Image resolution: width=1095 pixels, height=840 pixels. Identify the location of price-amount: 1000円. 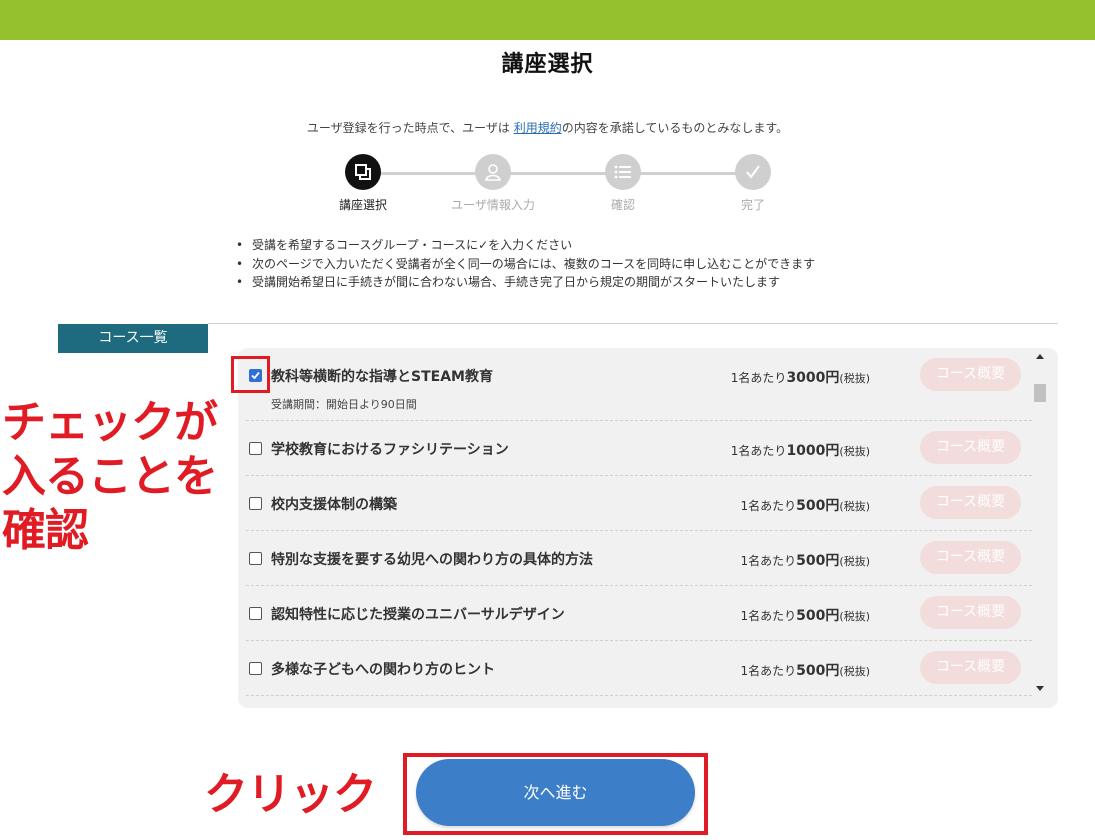
(813, 451).